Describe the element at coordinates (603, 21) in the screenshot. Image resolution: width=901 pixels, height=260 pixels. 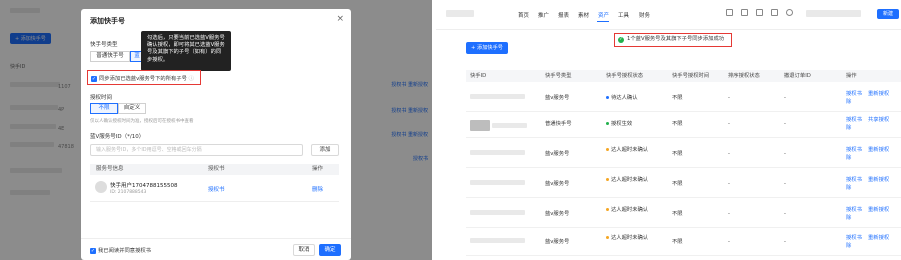
I see `nav-active-indicator` at that location.